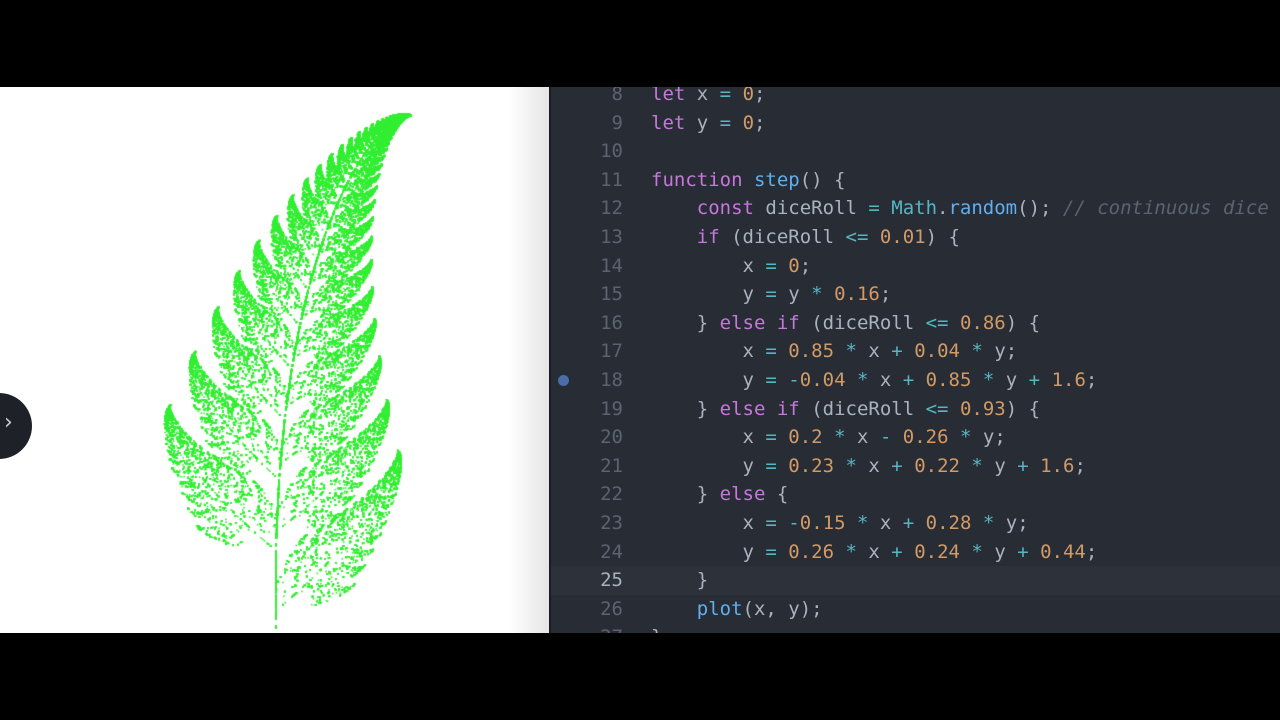 This screenshot has width=1280, height=720. Describe the element at coordinates (731, 265) in the screenshot. I see `code-text: x = 0;` at that location.